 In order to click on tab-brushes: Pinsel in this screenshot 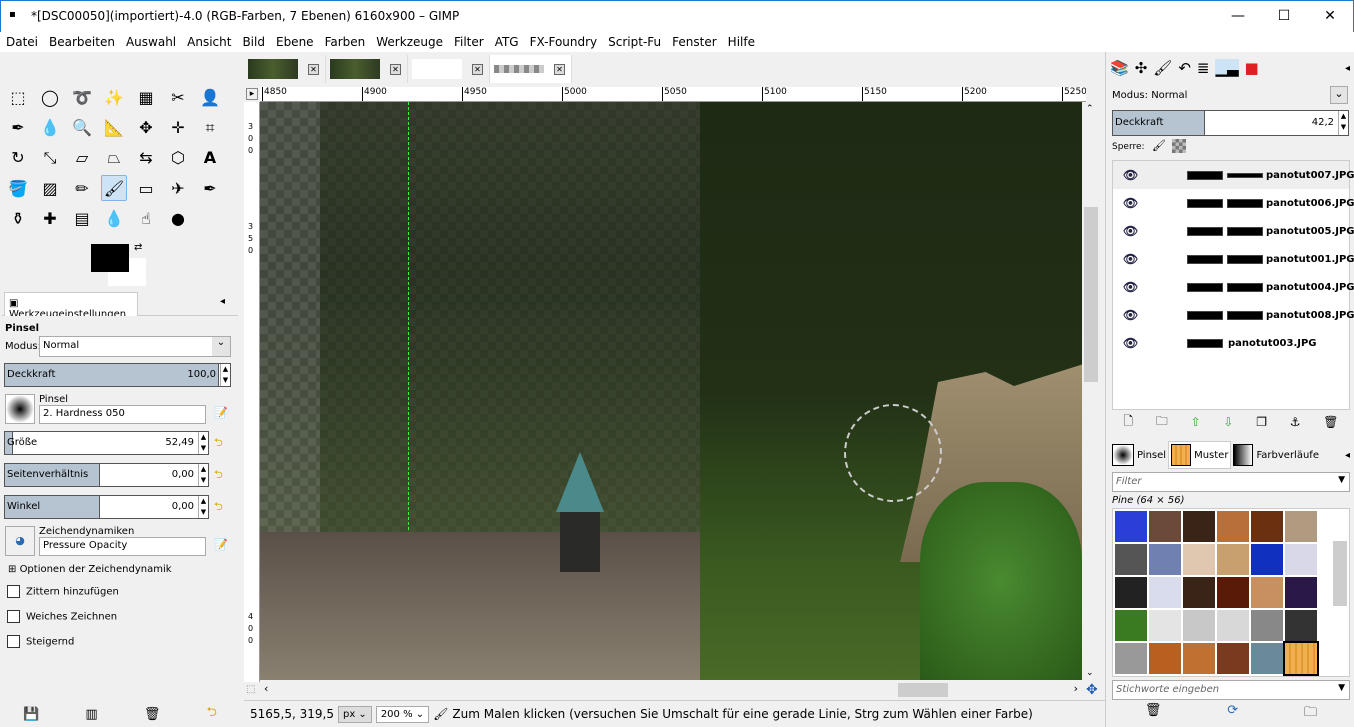, I will do `click(1139, 455)`.